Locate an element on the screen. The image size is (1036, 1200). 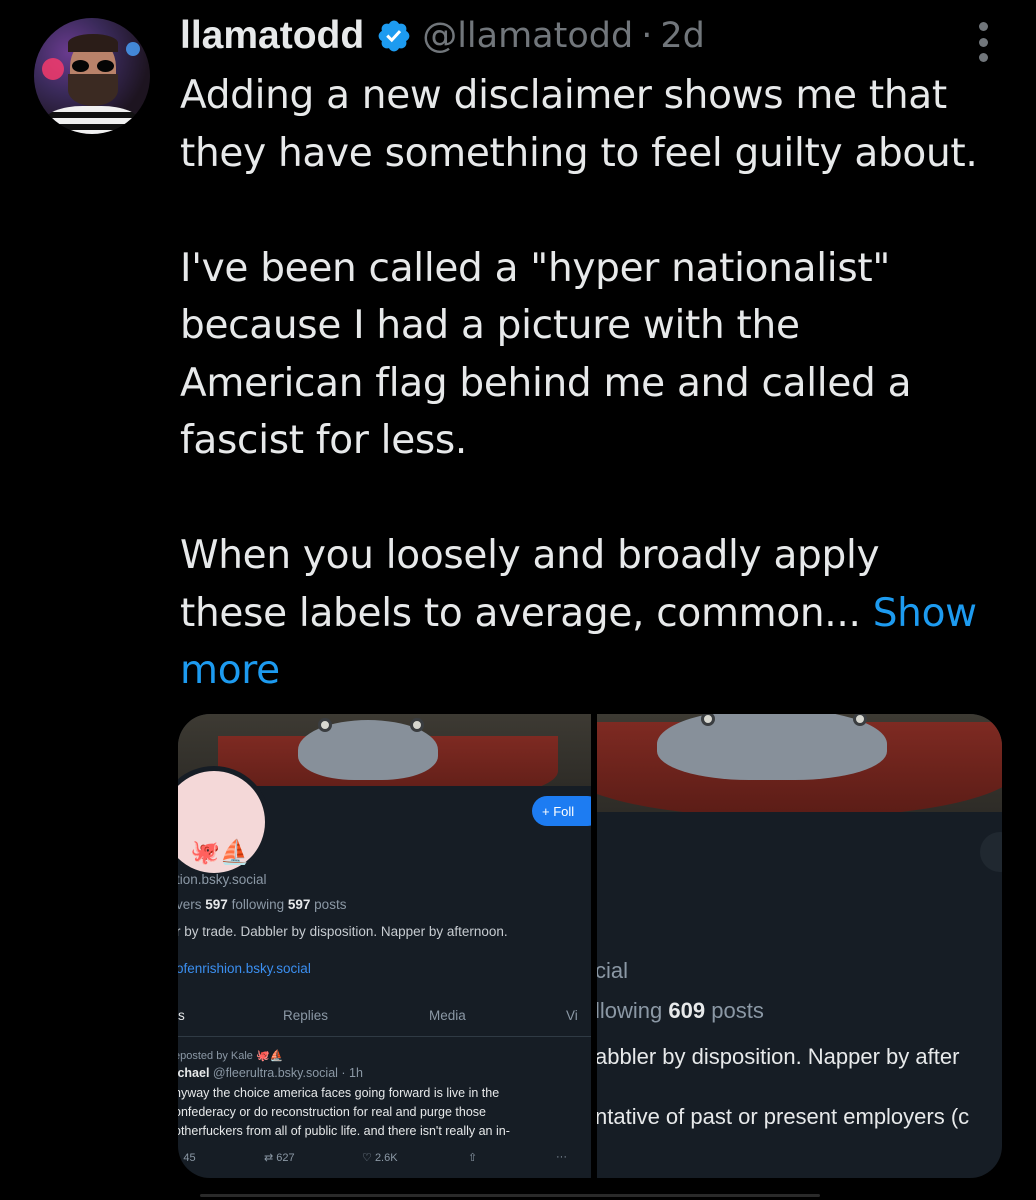
show-more-link: Show is located at coordinates (925, 613).